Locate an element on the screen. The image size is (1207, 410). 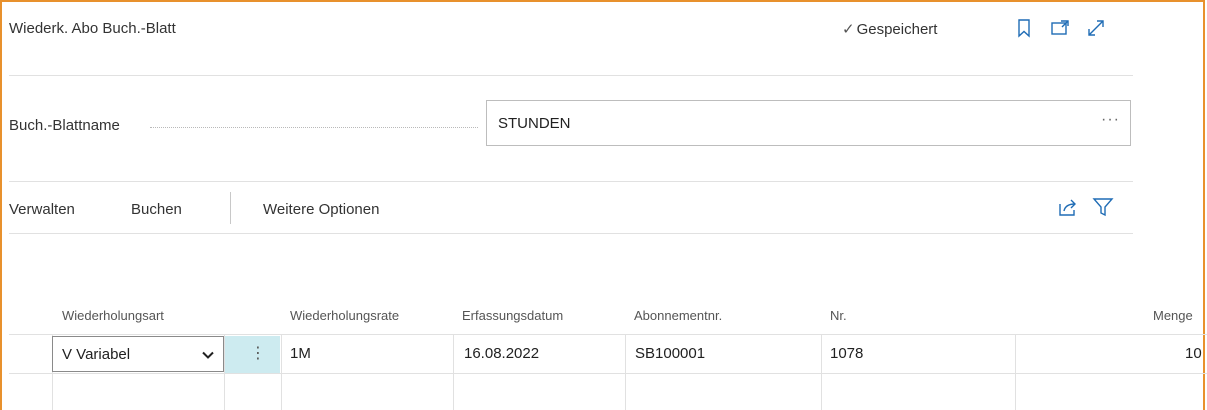
action-manage: Verwalten is located at coordinates (42, 209).